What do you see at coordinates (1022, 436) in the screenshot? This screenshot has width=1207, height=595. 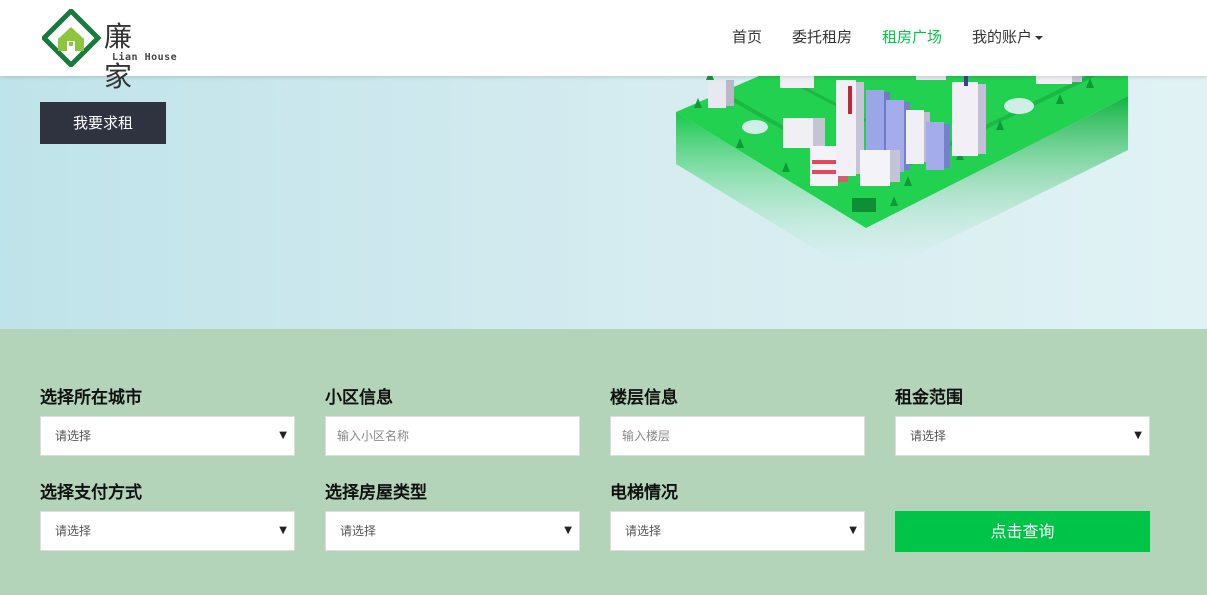 I see `rent-range-select: 请选择 ▼` at bounding box center [1022, 436].